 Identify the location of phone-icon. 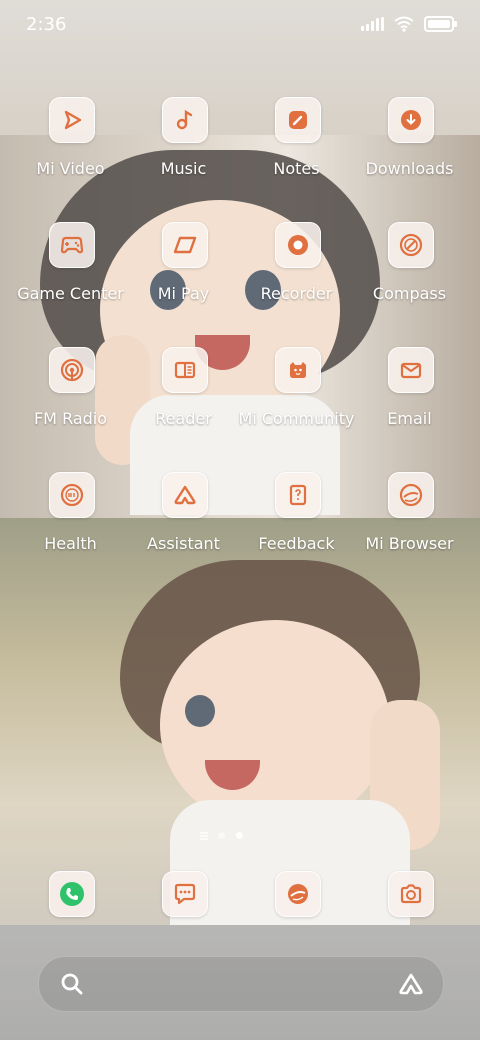
(72, 894).